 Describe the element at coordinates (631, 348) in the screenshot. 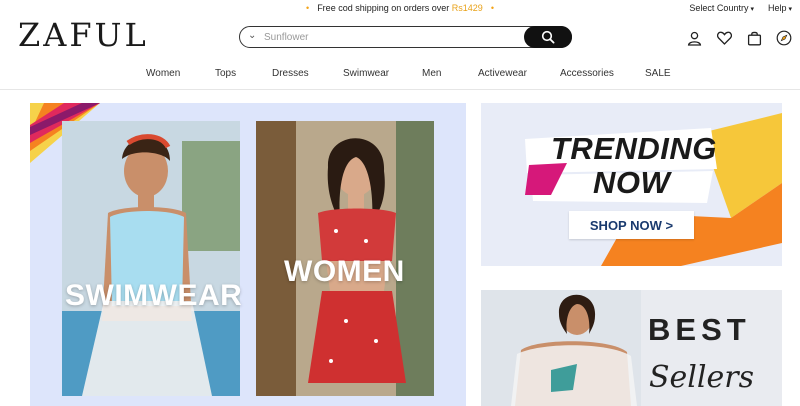

I see `best-sellers-banner: BEST Sellers` at that location.